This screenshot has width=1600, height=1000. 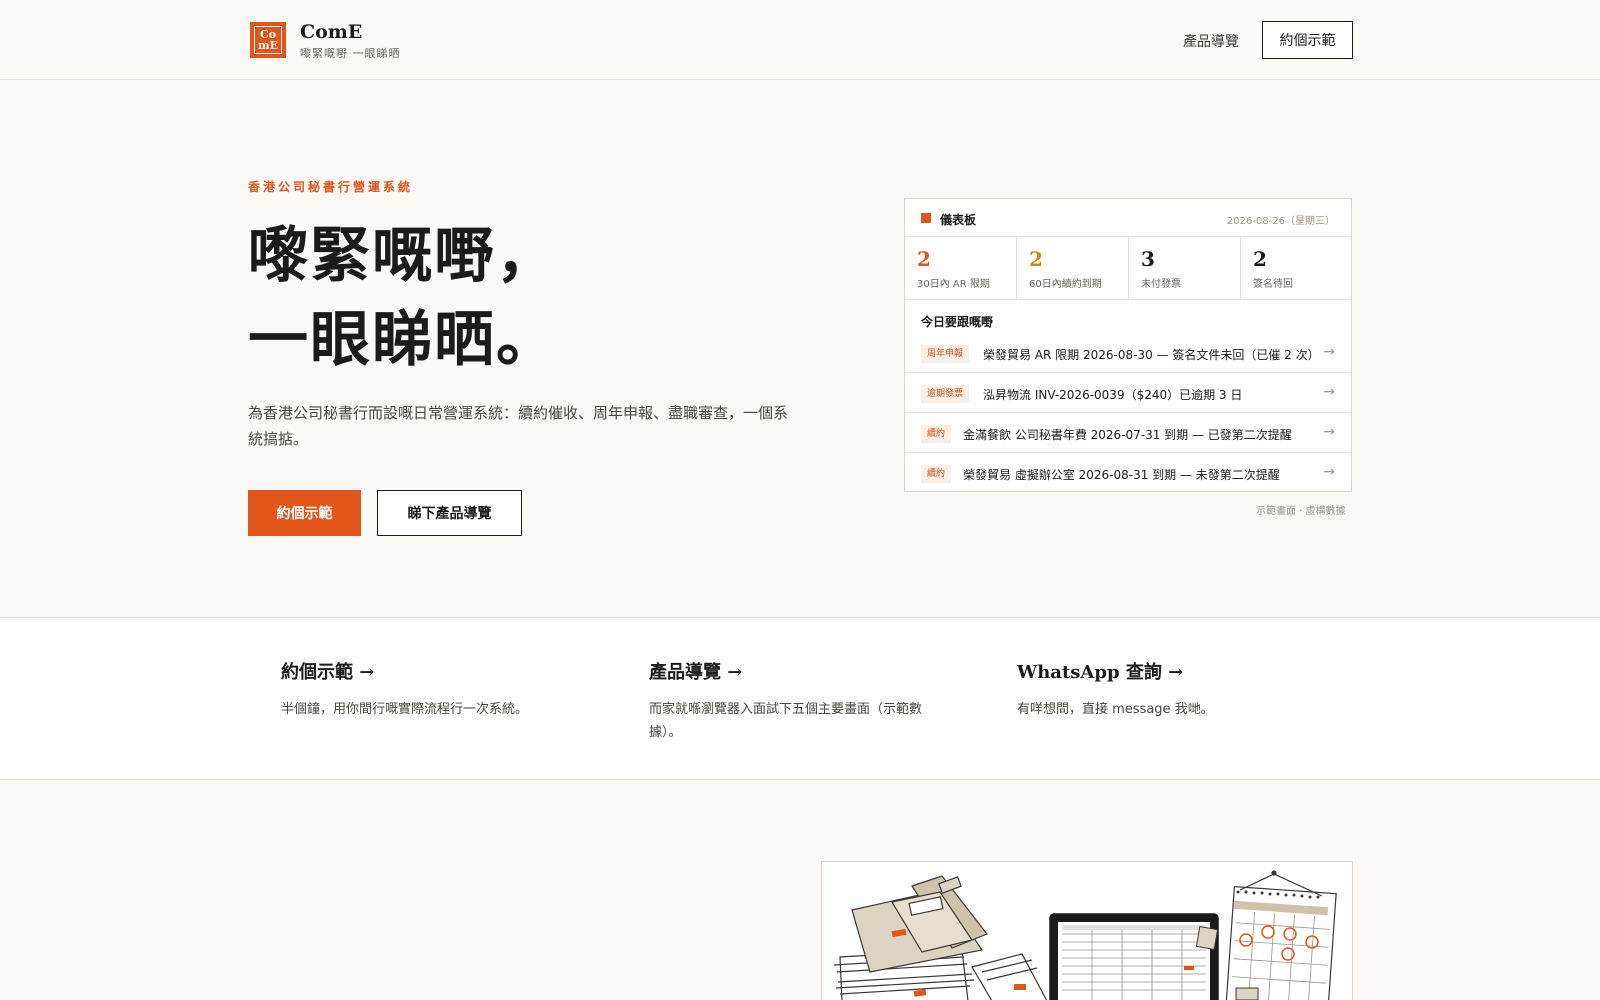 What do you see at coordinates (958, 220) in the screenshot?
I see `dashboard-title: 儀表板` at bounding box center [958, 220].